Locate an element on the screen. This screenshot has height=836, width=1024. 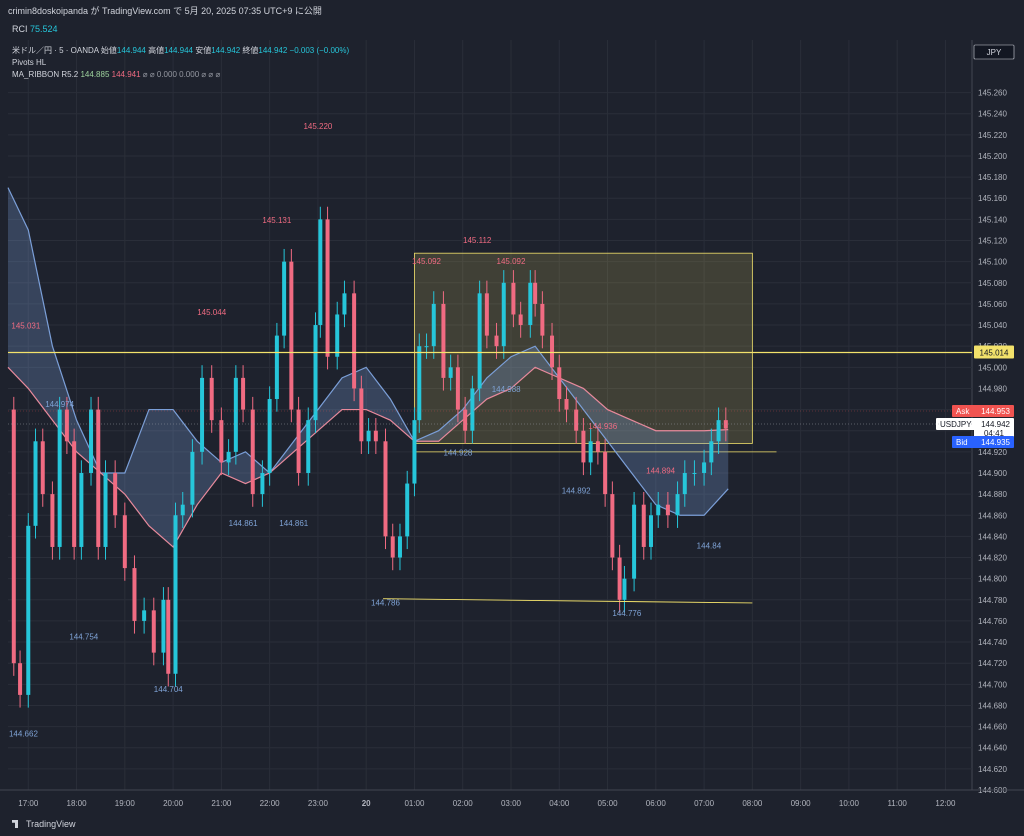
y-tick-label: 144.880 is located at coordinates (992, 494).